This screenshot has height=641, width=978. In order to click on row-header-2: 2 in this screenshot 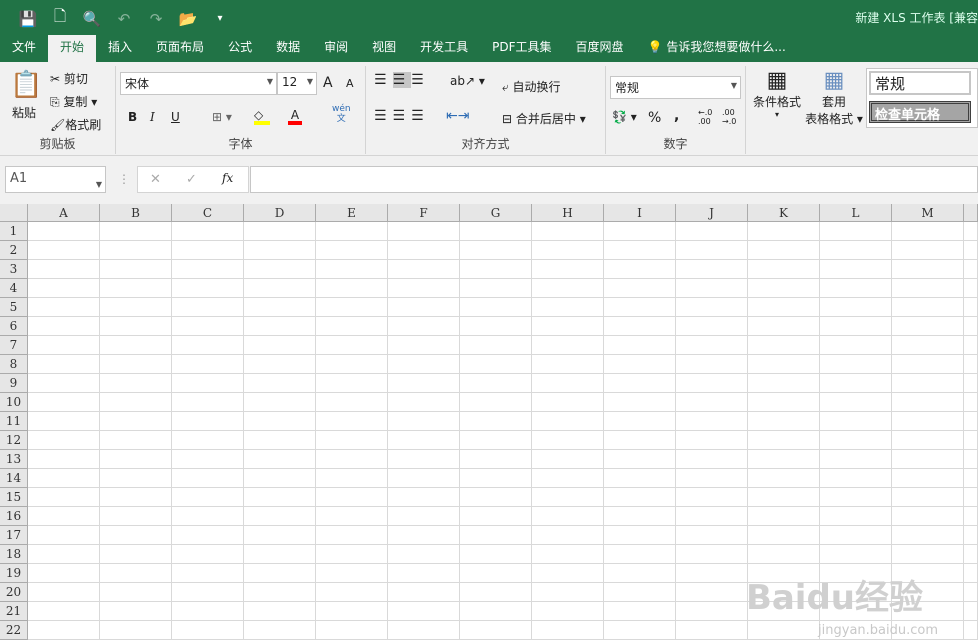, I will do `click(14, 250)`.